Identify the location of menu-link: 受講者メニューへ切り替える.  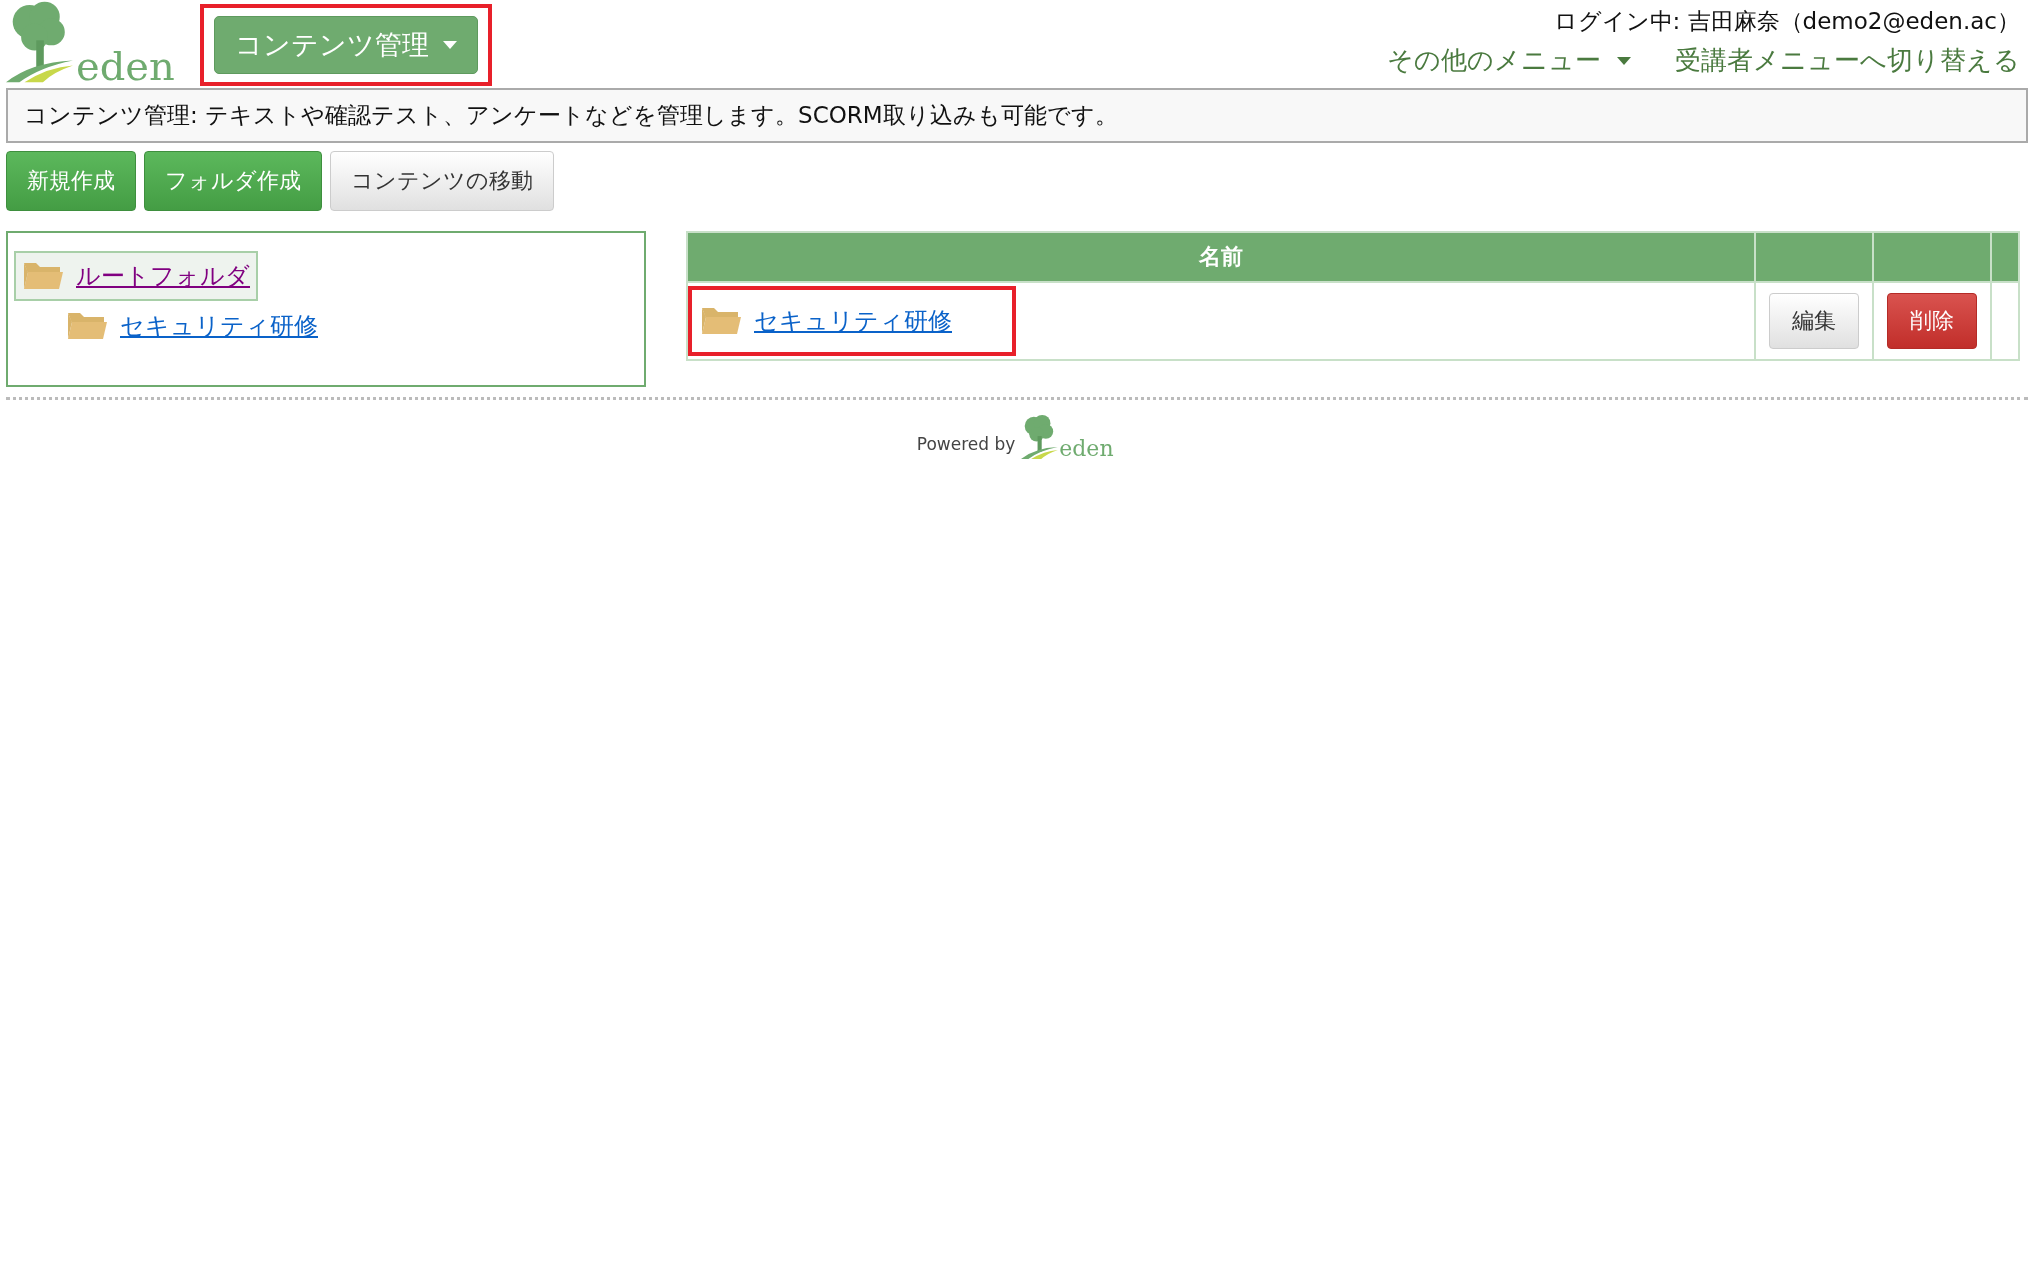
(1847, 60).